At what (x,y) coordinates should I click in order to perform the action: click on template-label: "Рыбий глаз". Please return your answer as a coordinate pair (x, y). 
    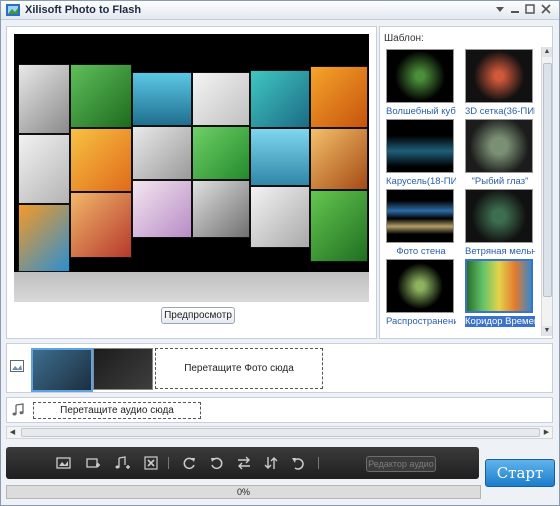
    Looking at the image, I should click on (500, 181).